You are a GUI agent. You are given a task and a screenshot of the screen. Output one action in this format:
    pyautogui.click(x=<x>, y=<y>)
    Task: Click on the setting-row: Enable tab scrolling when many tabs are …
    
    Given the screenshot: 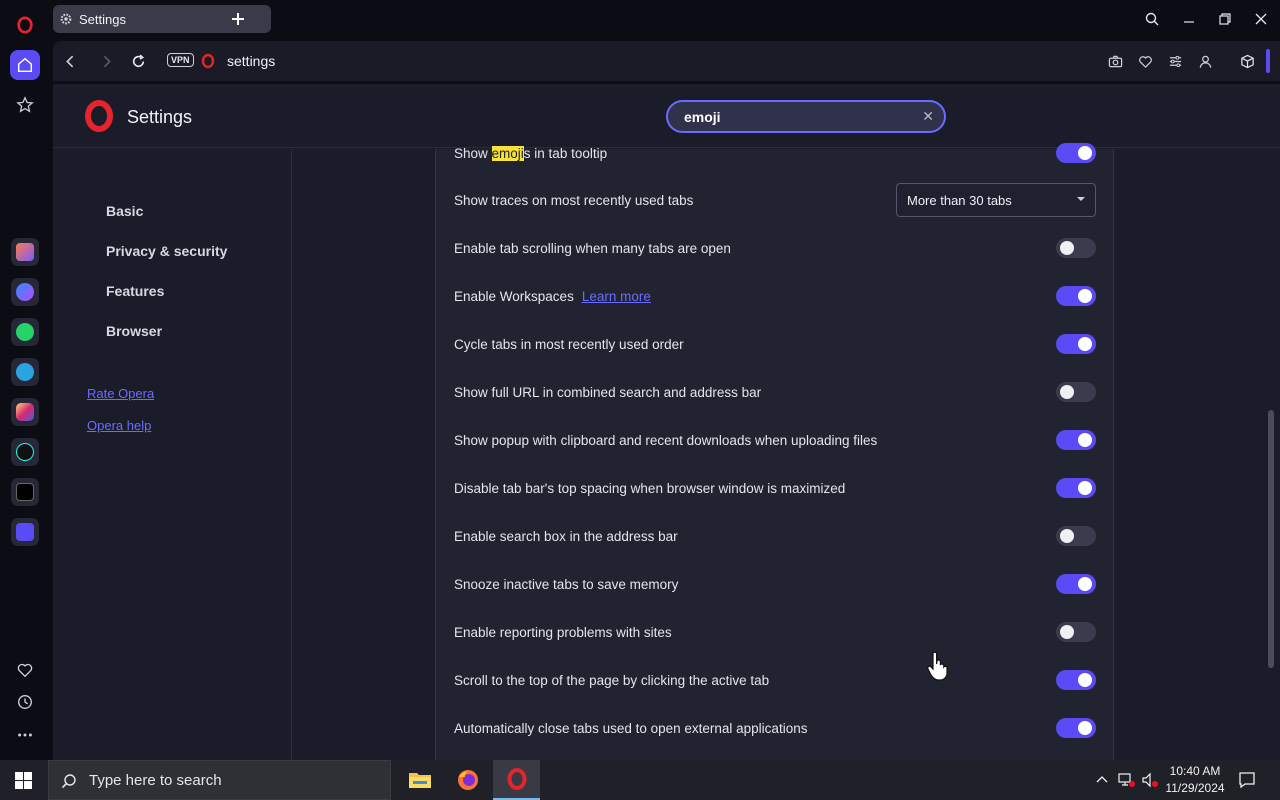 What is the action you would take?
    pyautogui.click(x=775, y=248)
    